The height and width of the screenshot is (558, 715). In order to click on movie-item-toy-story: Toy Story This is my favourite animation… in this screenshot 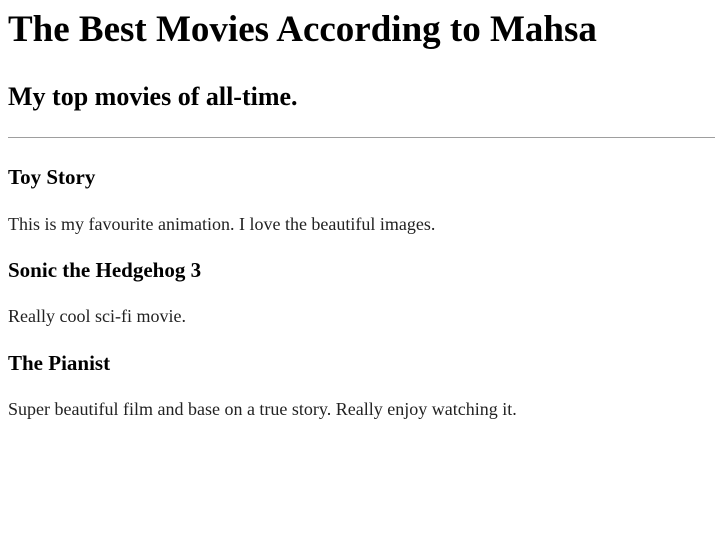, I will do `click(357, 200)`.